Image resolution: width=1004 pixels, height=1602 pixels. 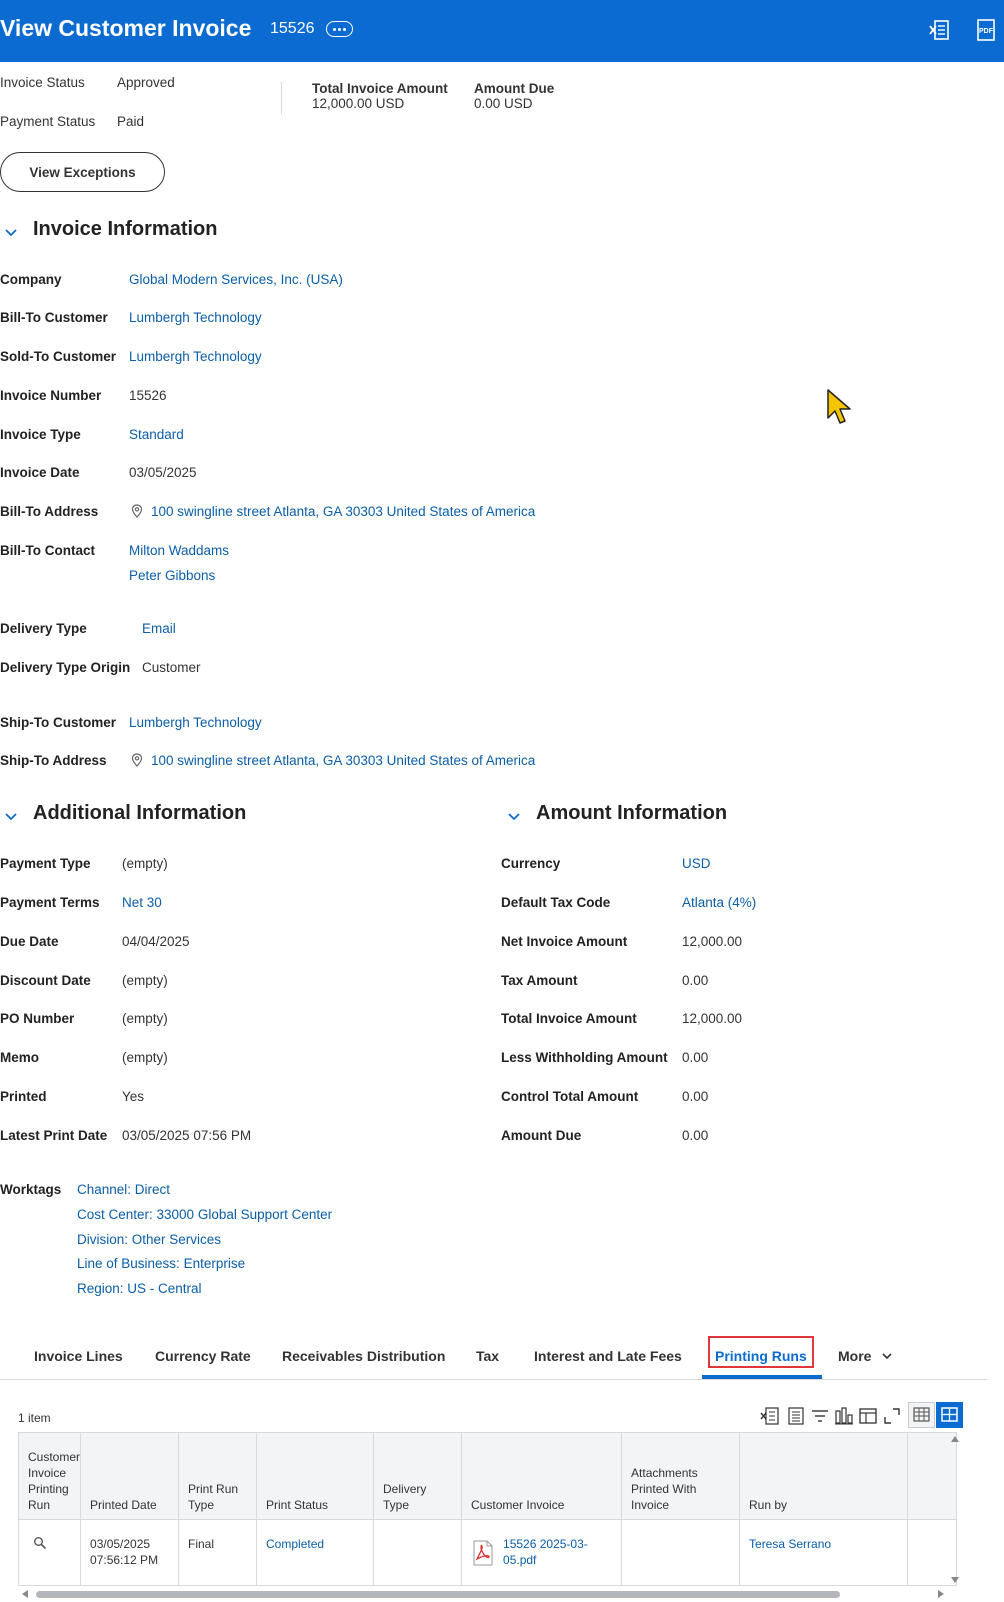 I want to click on default-tax-code-label: Default Tax Code, so click(x=556, y=902).